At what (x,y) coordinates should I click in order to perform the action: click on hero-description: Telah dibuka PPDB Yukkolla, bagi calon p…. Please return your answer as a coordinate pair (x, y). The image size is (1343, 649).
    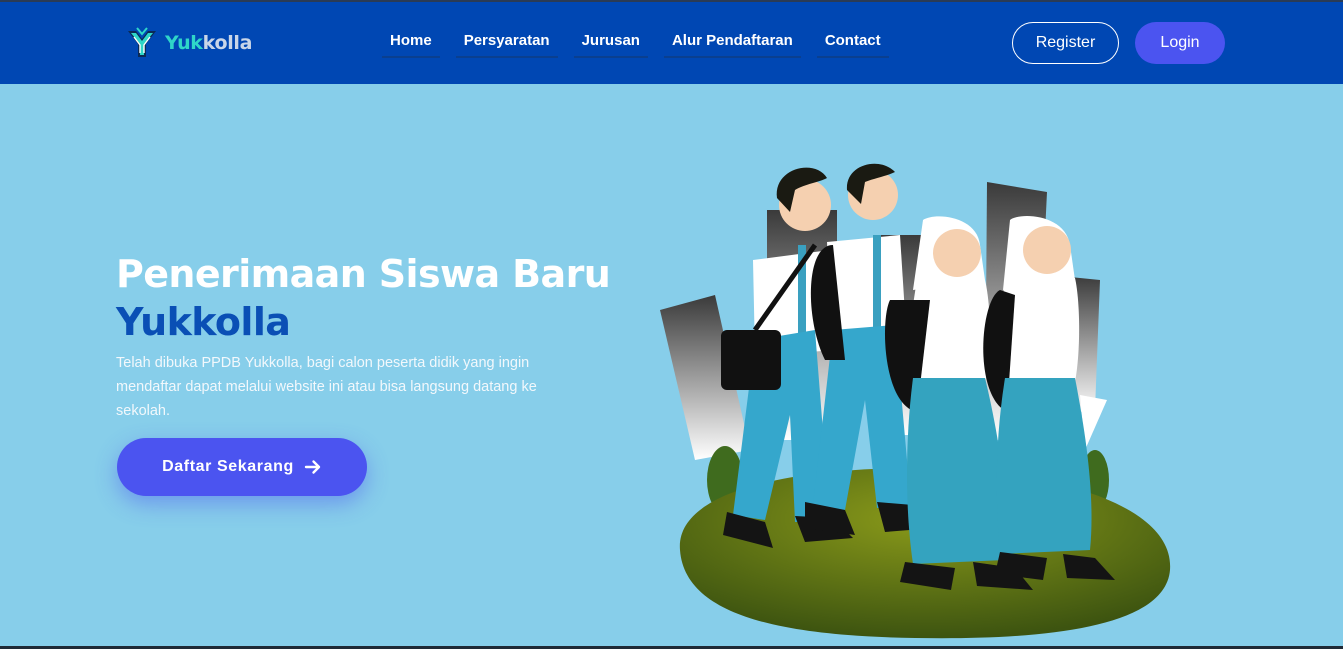
    Looking at the image, I should click on (326, 387).